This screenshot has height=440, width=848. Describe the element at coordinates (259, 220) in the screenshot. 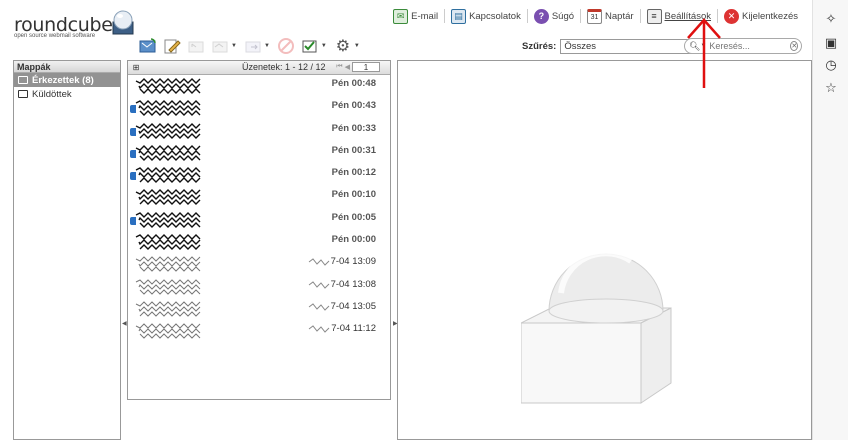

I see `message-row: Pén 00:05` at that location.